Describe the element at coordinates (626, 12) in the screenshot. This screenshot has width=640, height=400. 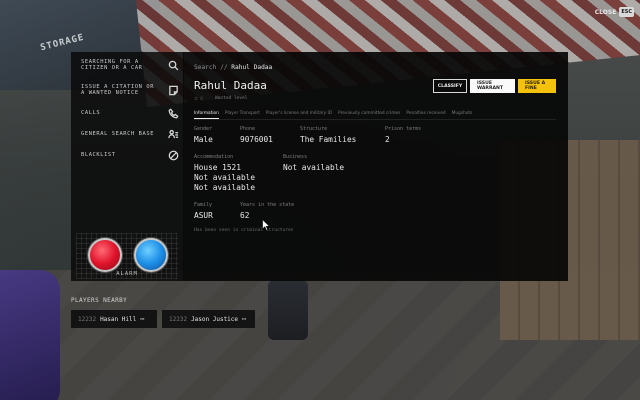
I see `esc-key-badge: ESC` at that location.